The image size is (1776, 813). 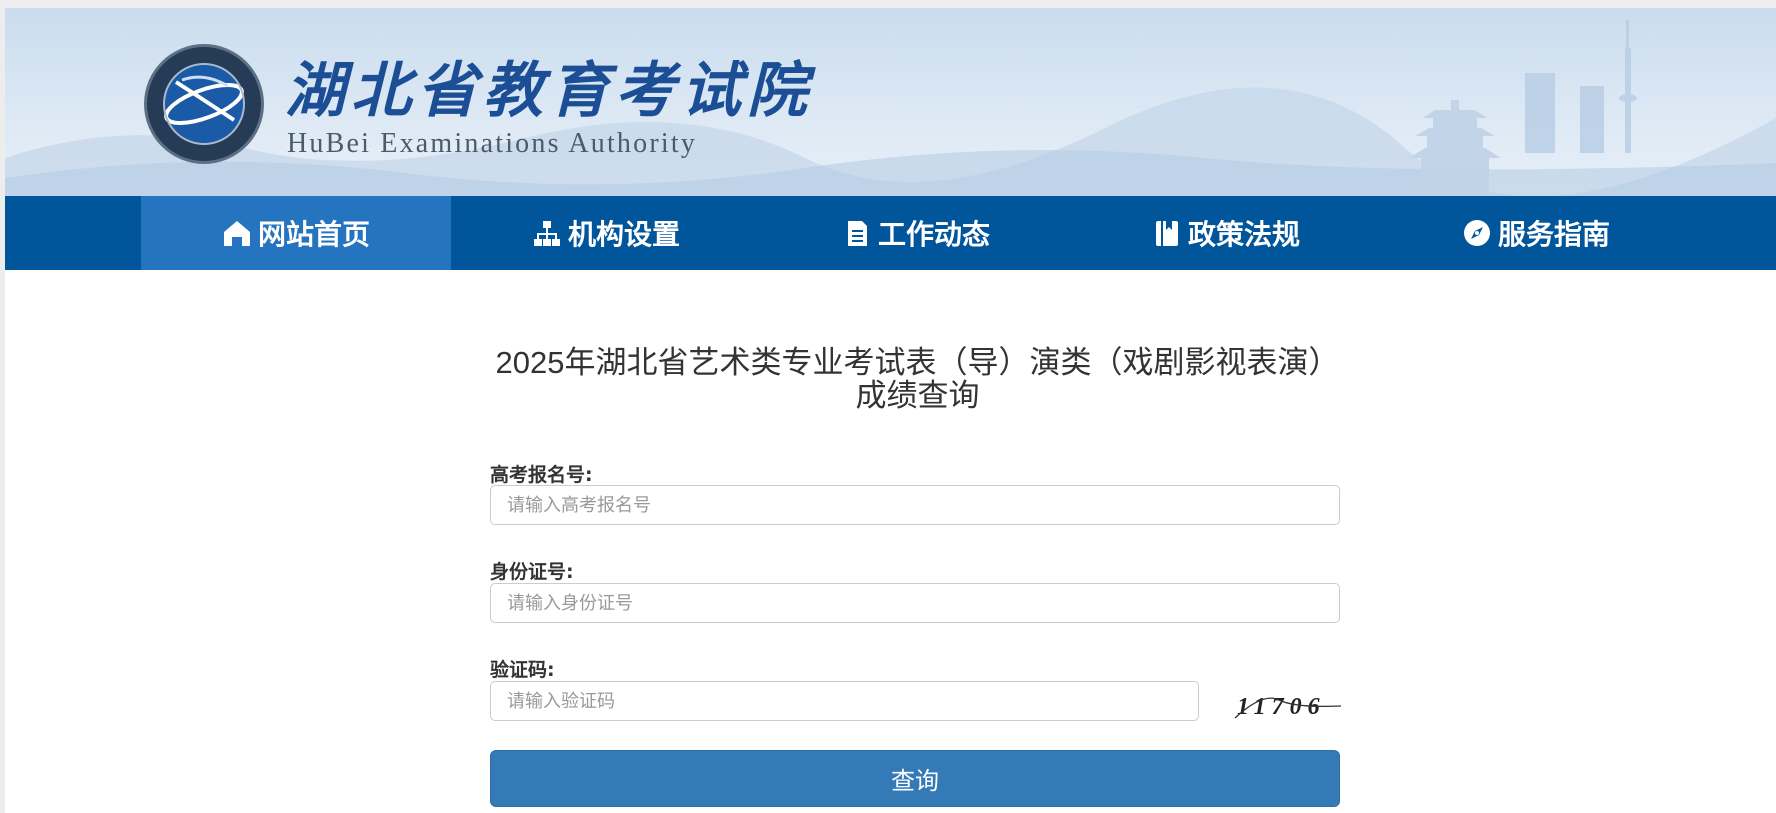 What do you see at coordinates (1167, 233) in the screenshot?
I see `book-icon` at bounding box center [1167, 233].